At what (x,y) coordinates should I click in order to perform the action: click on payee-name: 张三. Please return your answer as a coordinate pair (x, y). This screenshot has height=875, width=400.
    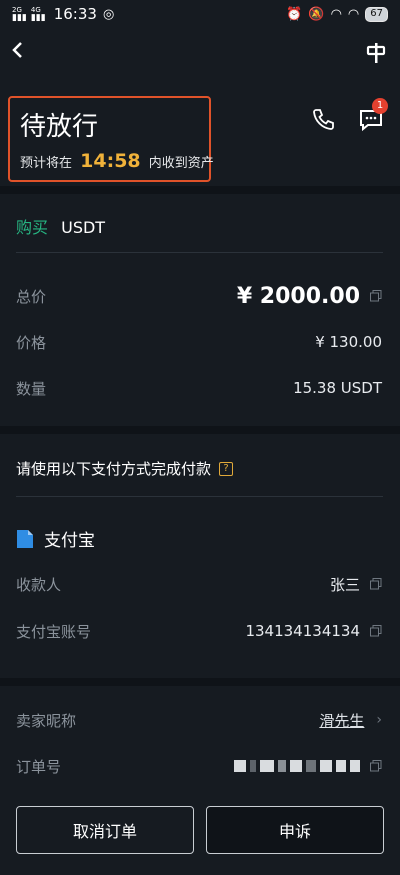
    Looking at the image, I should click on (344, 584).